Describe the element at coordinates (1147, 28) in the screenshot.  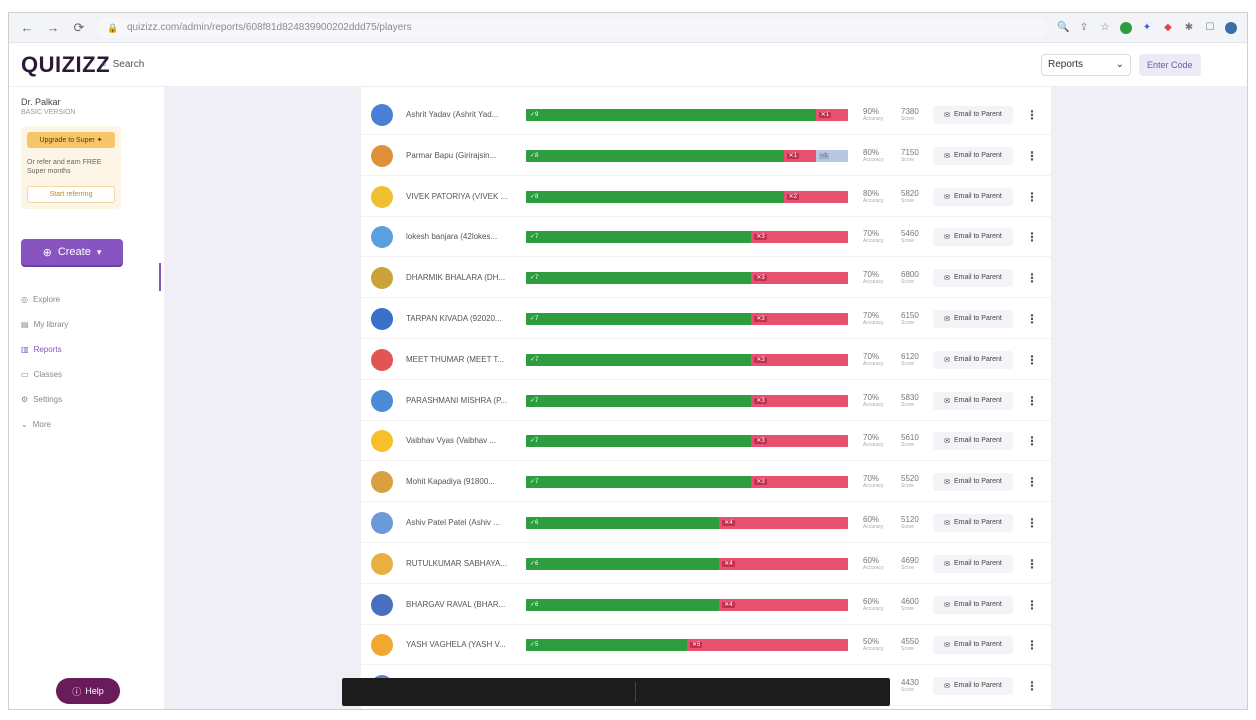
I see `extension-blue-icon: ✦` at that location.